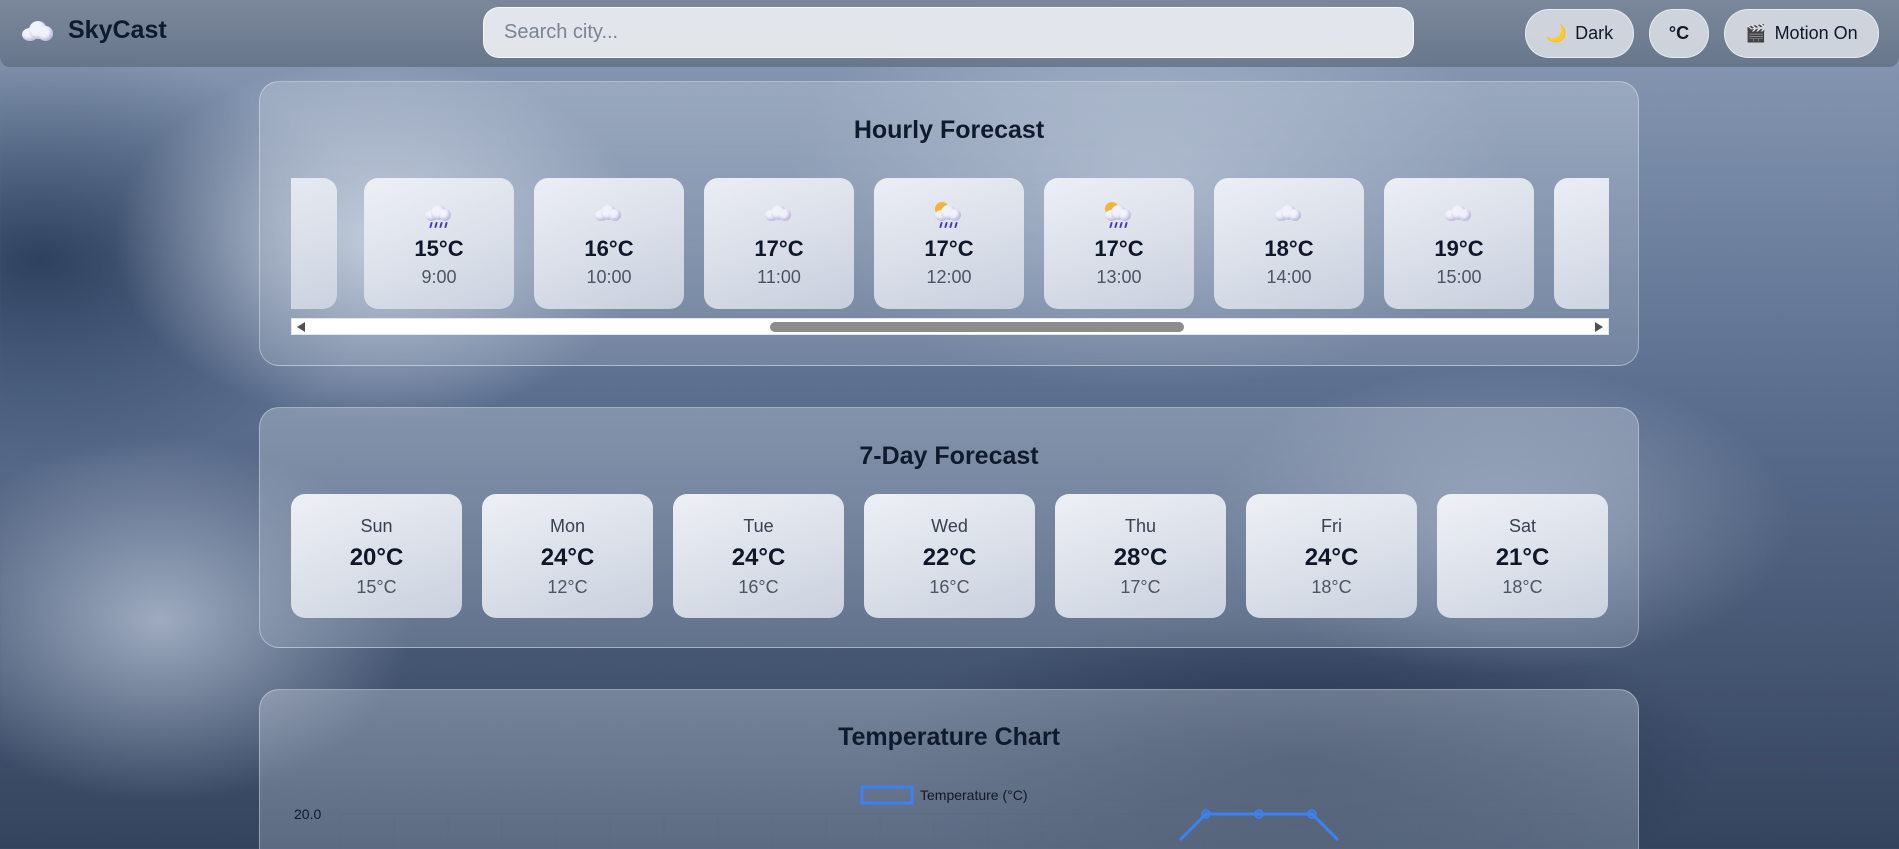 The height and width of the screenshot is (849, 1899). Describe the element at coordinates (439, 248) in the screenshot. I see `hourly-temp: 15°C` at that location.